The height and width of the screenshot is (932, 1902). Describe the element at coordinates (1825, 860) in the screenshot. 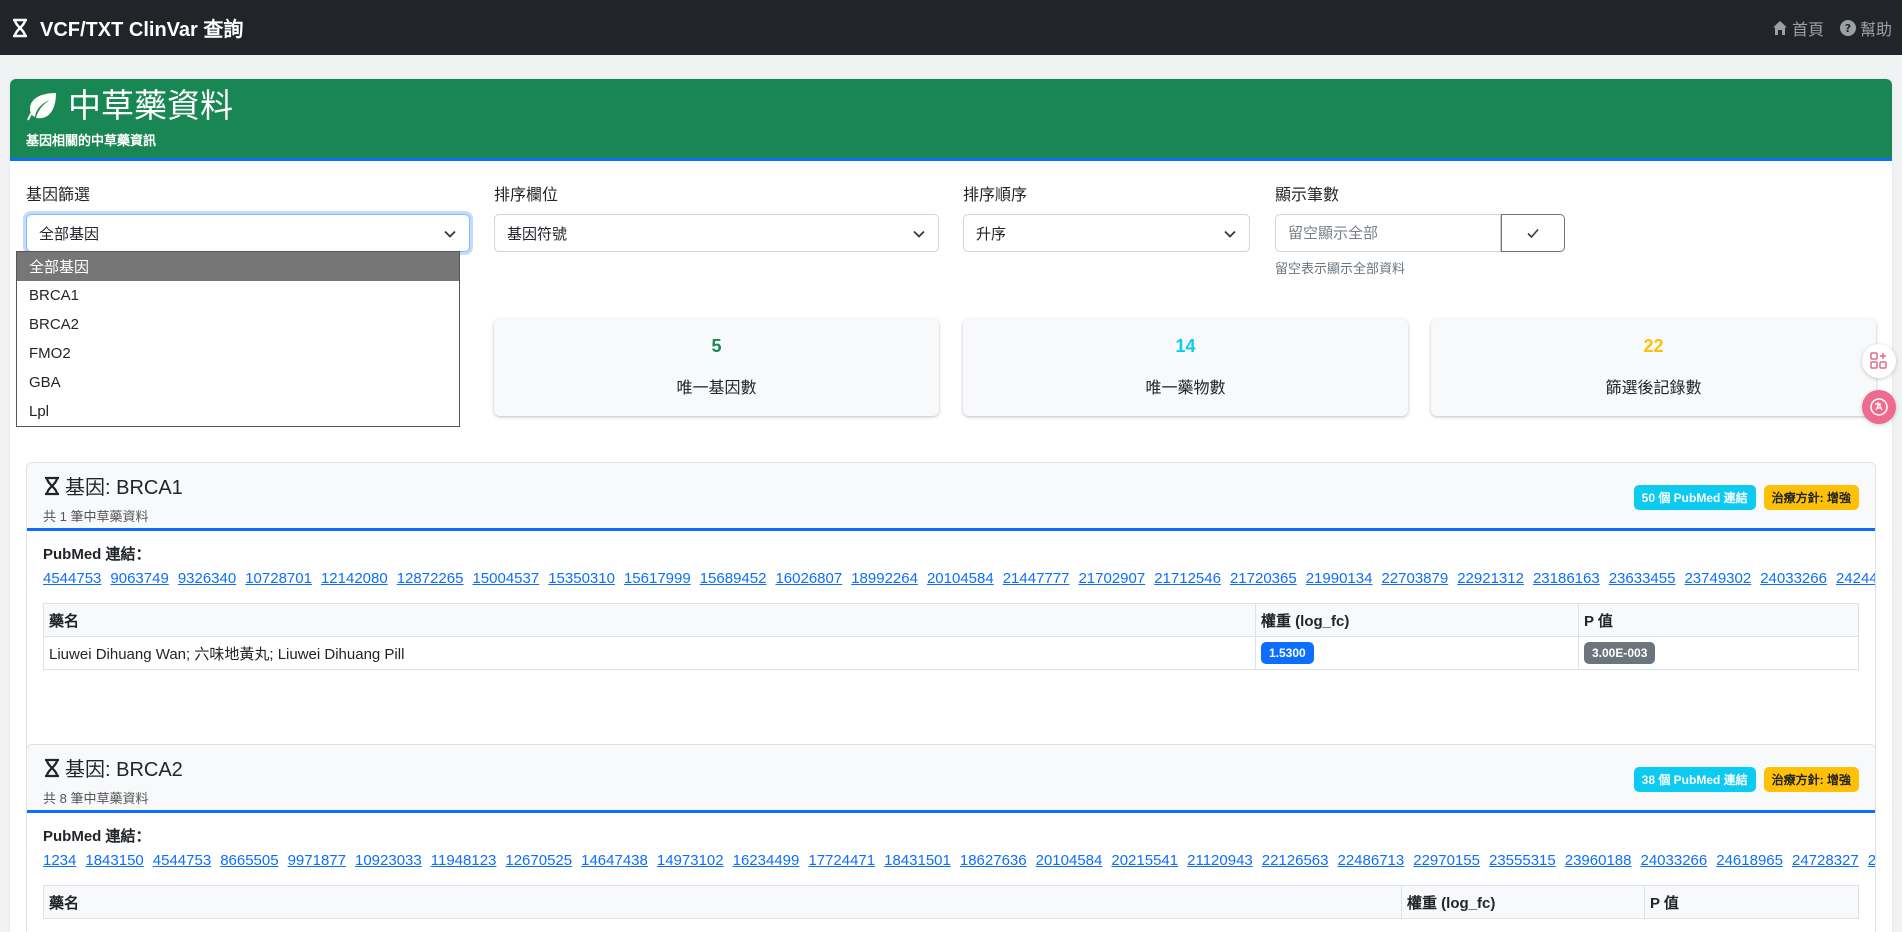

I see `pubmed-link: 24728327` at that location.